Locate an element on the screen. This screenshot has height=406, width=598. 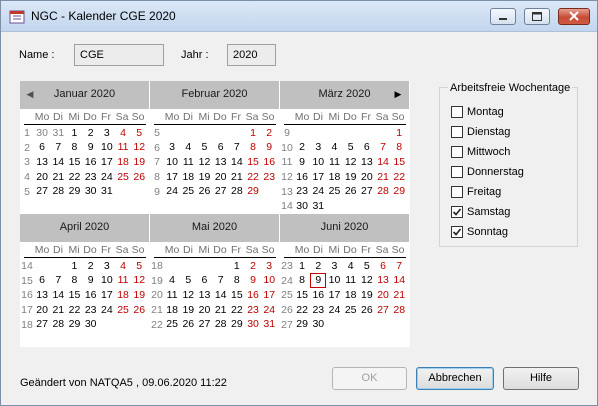
day-cell: 31 is located at coordinates (318, 206).